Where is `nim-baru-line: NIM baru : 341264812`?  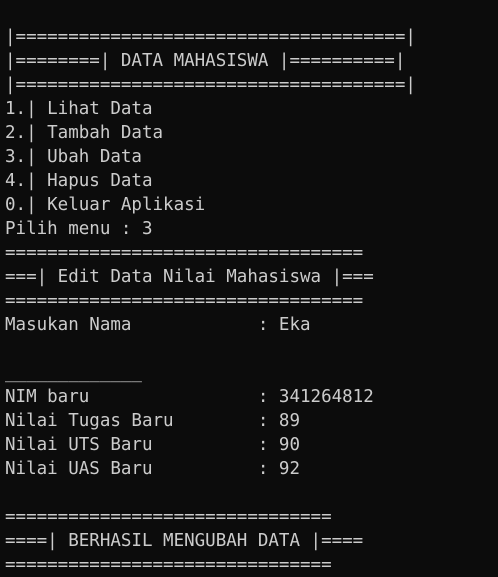 nim-baru-line: NIM baru : 341264812 is located at coordinates (189, 397).